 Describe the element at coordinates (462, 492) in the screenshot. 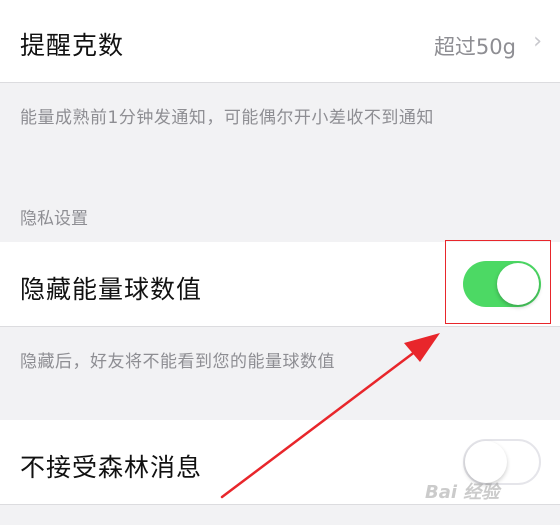

I see `watermark: Bai 经验` at that location.